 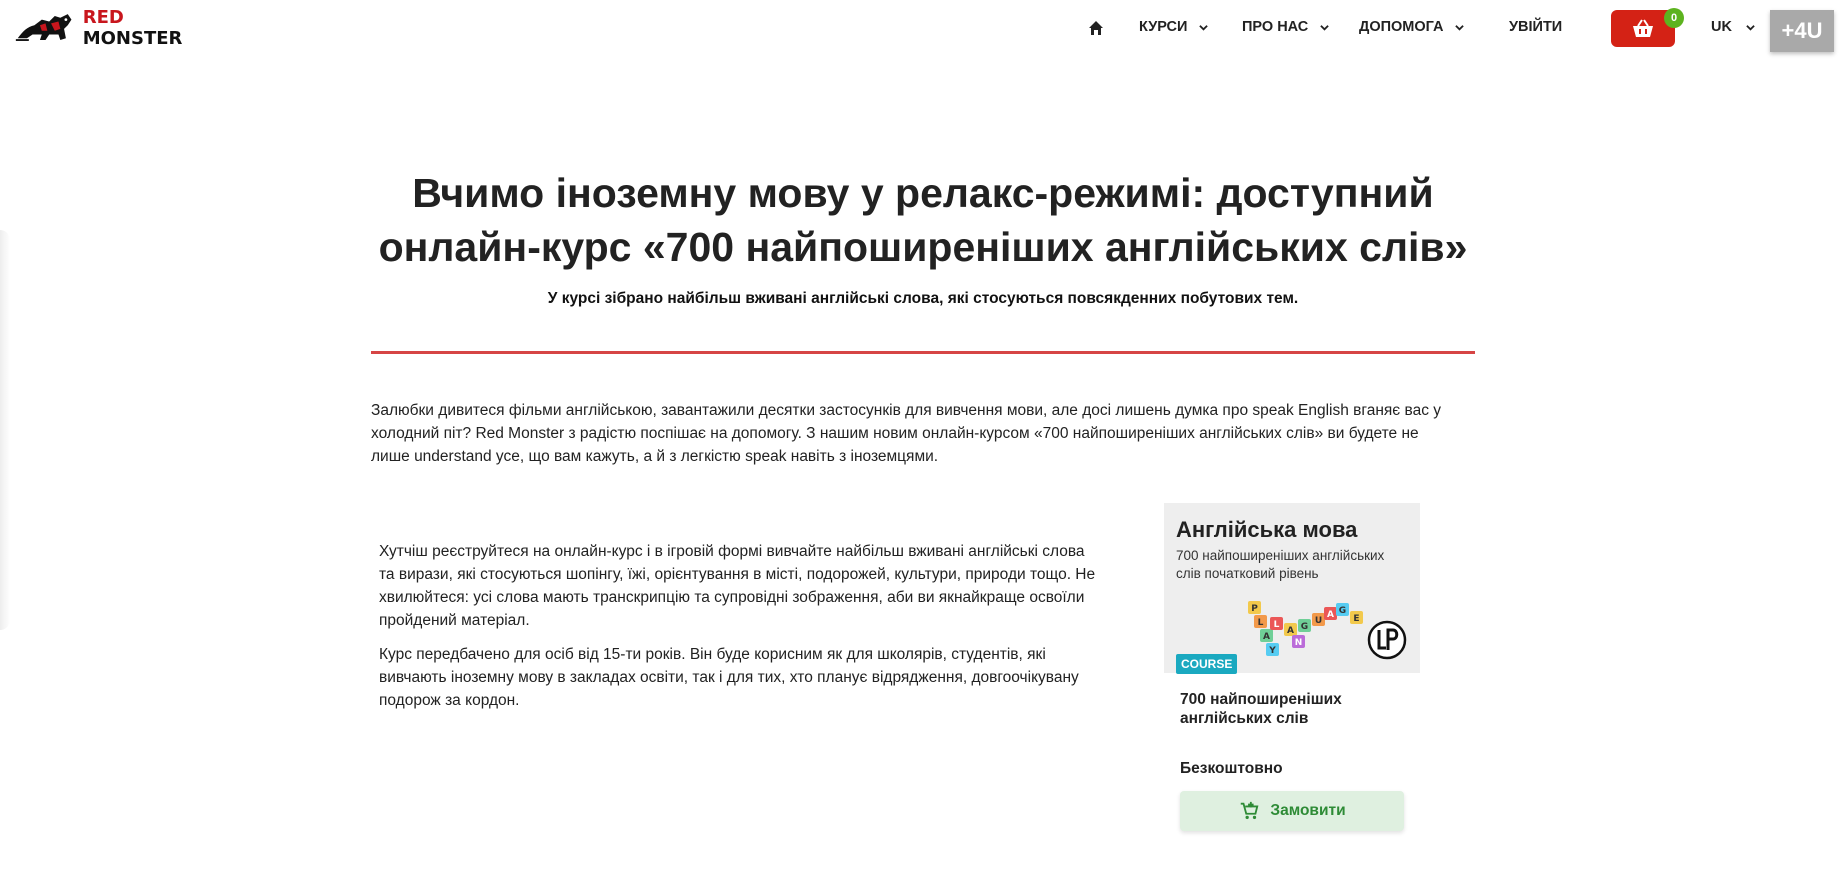 What do you see at coordinates (43, 27) in the screenshot?
I see `monster-mascot-icon` at bounding box center [43, 27].